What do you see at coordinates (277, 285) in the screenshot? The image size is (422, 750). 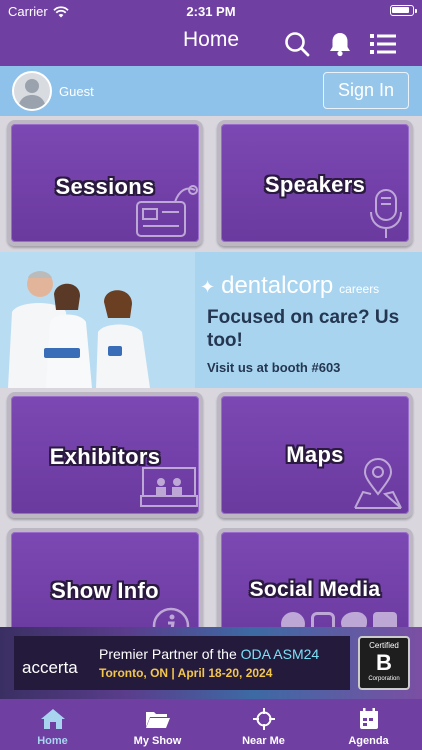 I see `brand-name: dentalcorp` at bounding box center [277, 285].